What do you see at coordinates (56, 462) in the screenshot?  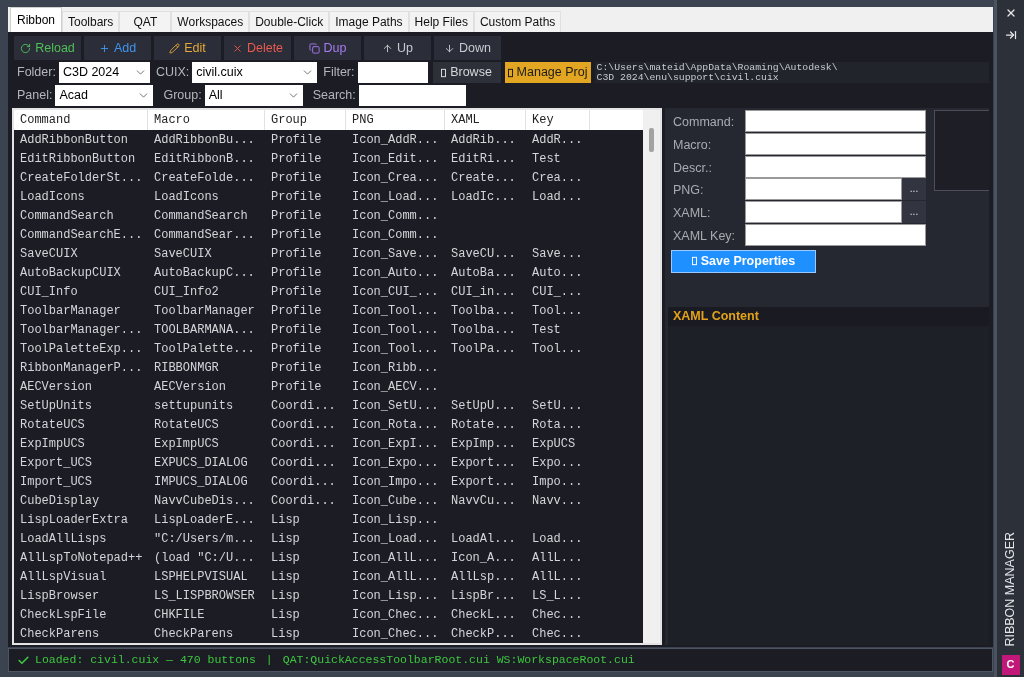 I see `table-cell: Export_UCS` at bounding box center [56, 462].